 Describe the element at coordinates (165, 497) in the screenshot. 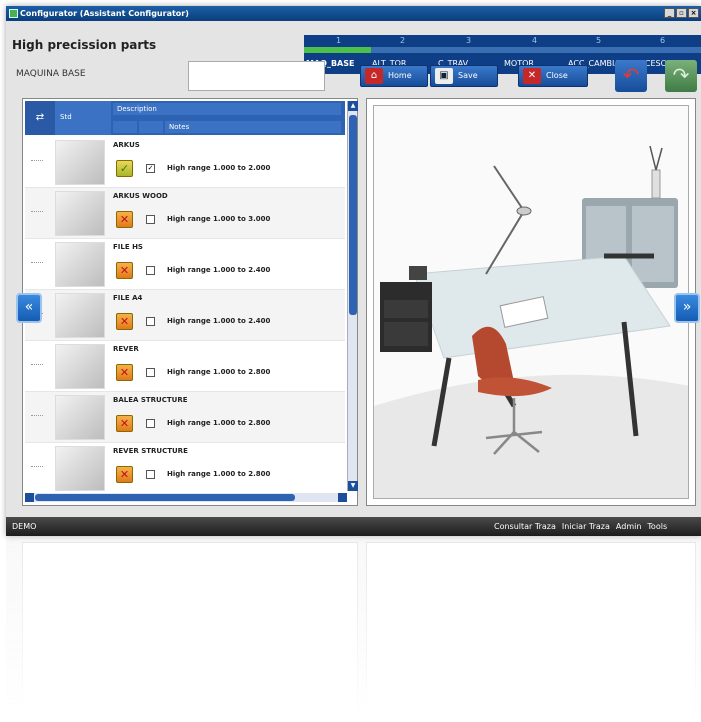

I see `horizontal-scroll-thumb` at that location.